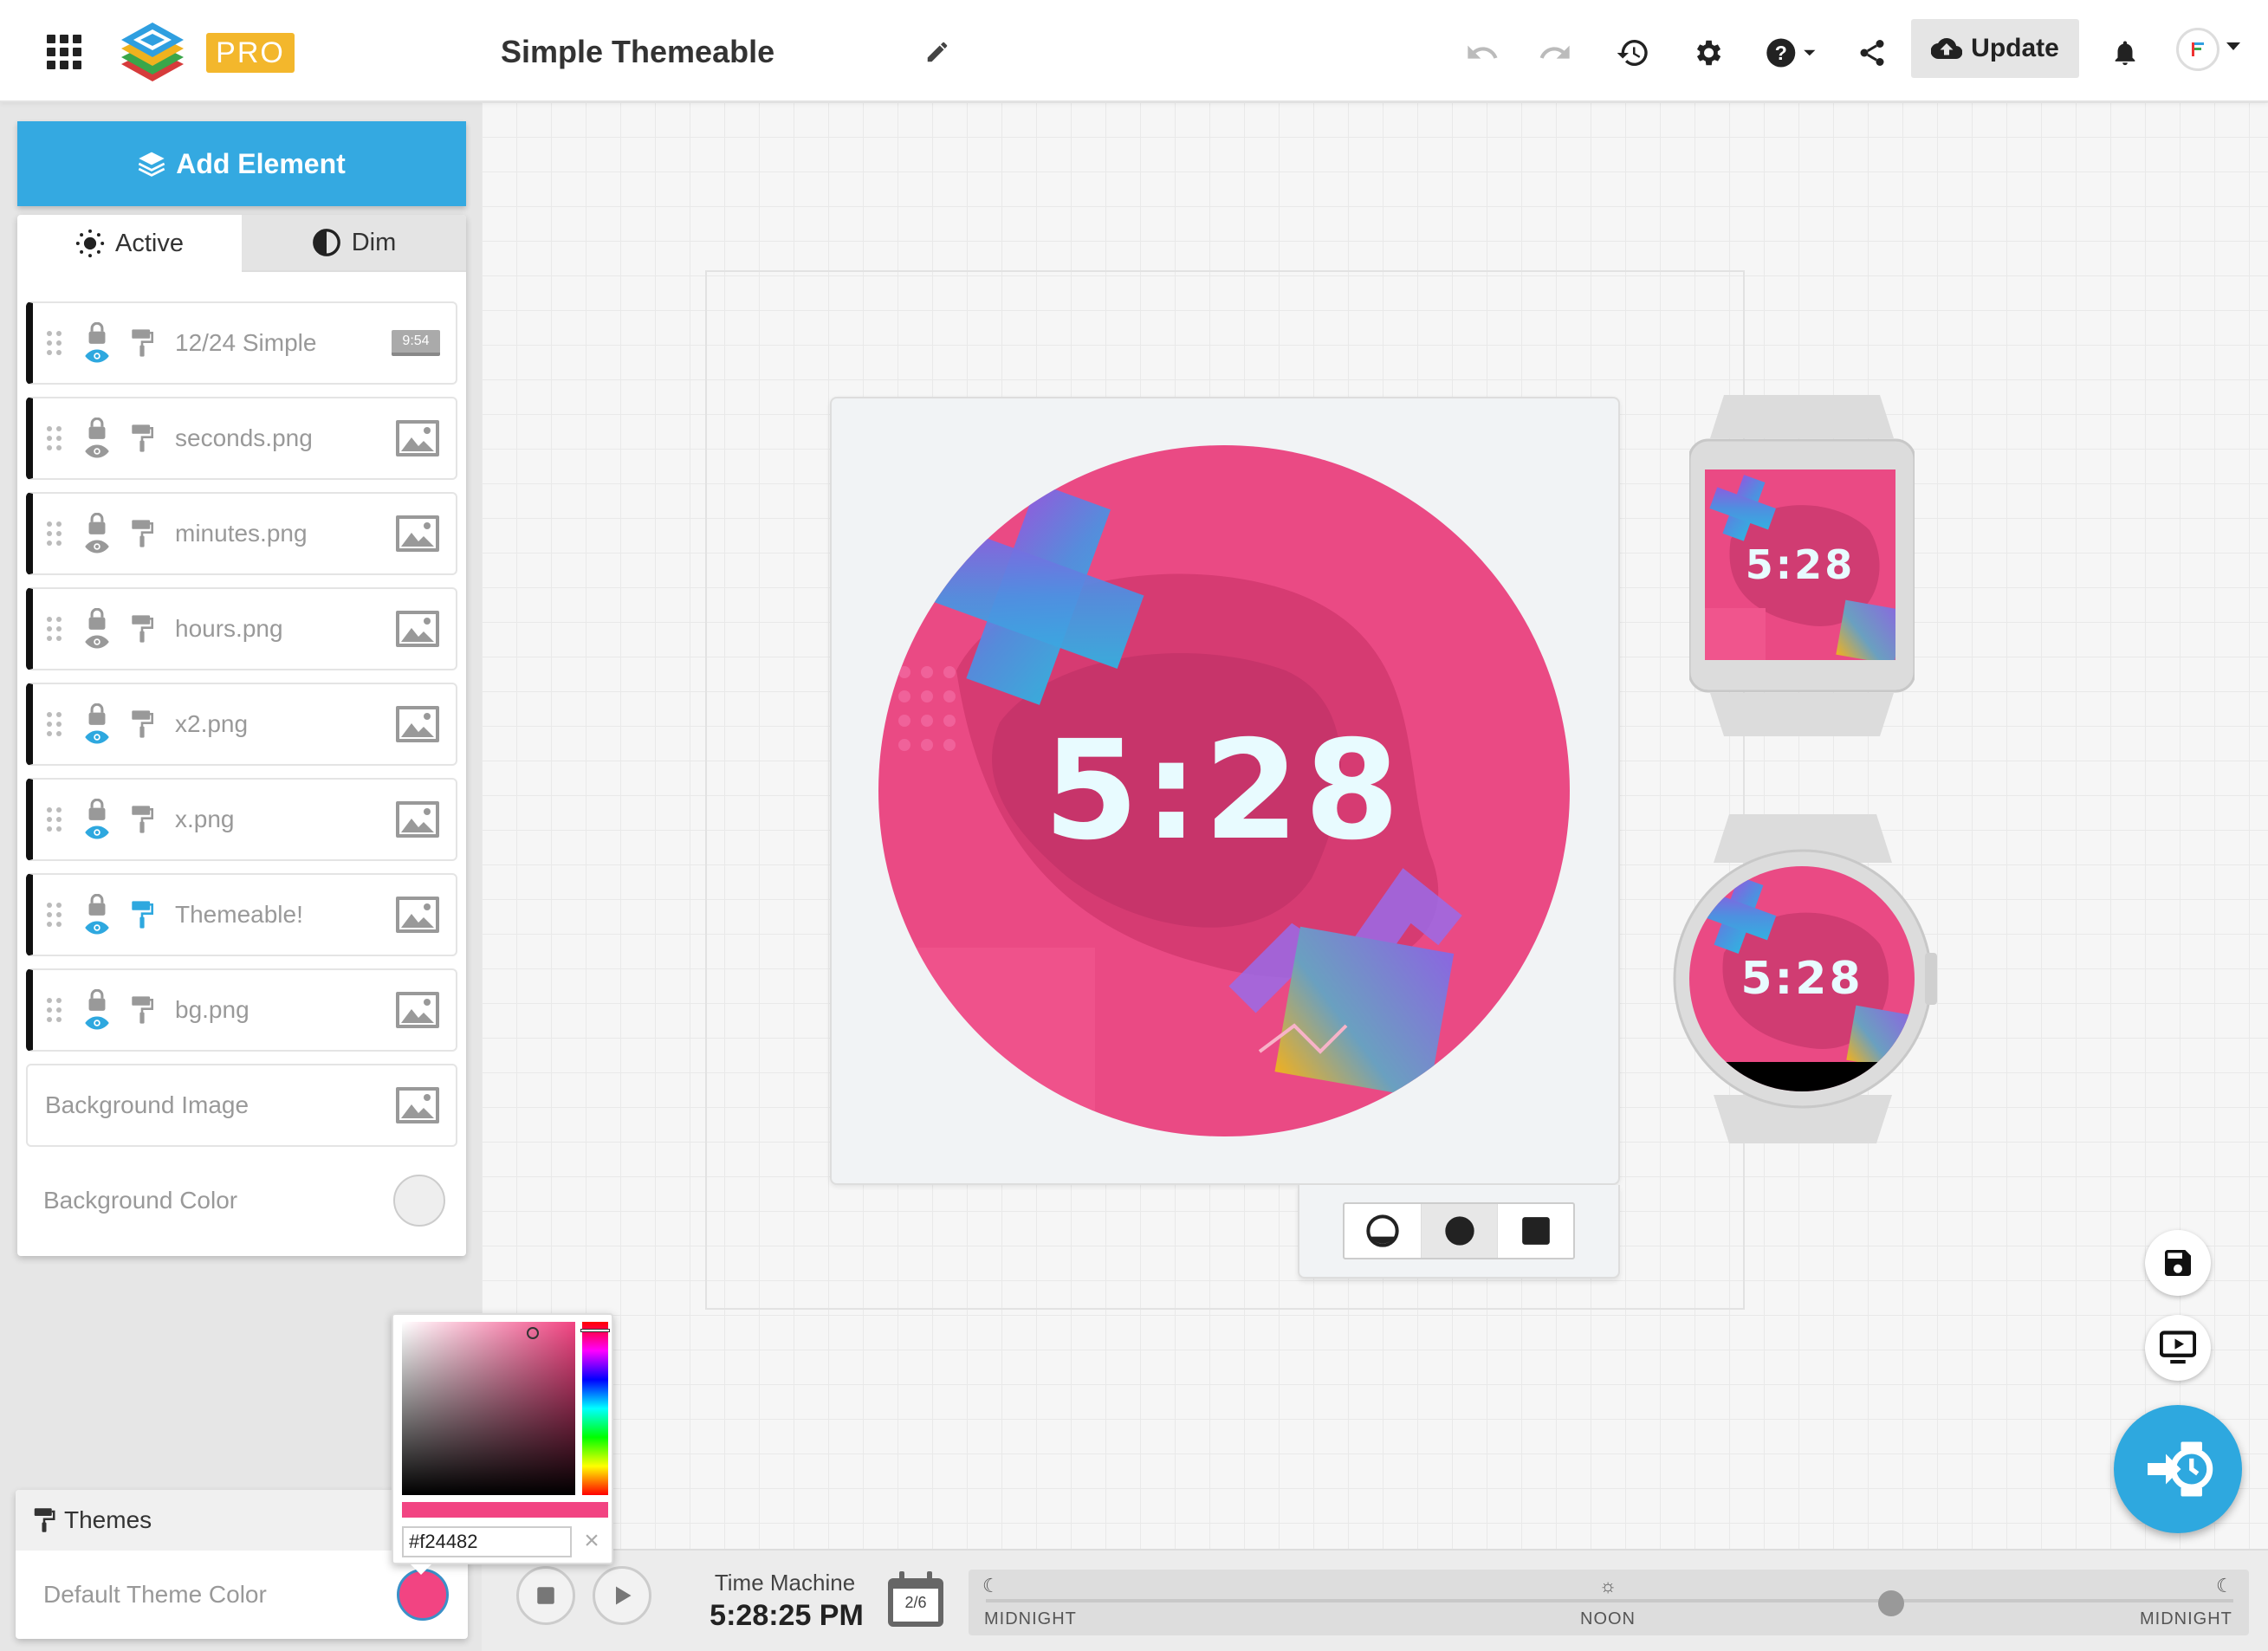  I want to click on sun-icon, so click(90, 243).